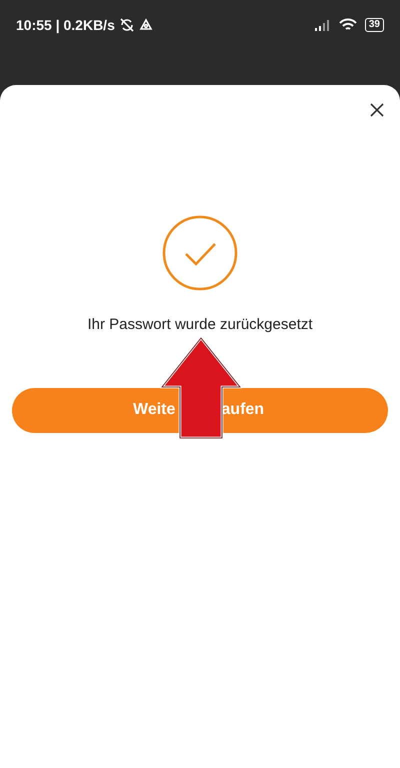 The width and height of the screenshot is (400, 768). What do you see at coordinates (65, 26) in the screenshot?
I see `status-time: 10:55 | 0.2KB/s` at bounding box center [65, 26].